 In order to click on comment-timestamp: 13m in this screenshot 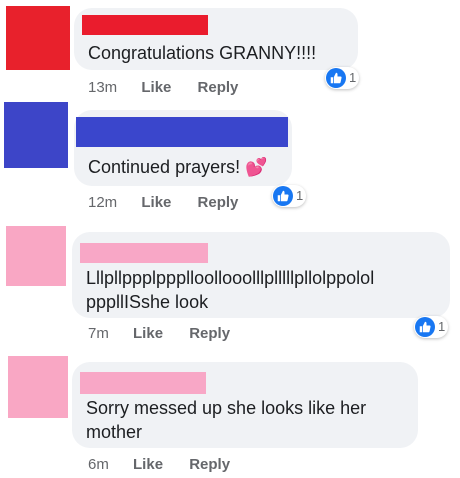, I will do `click(102, 87)`.